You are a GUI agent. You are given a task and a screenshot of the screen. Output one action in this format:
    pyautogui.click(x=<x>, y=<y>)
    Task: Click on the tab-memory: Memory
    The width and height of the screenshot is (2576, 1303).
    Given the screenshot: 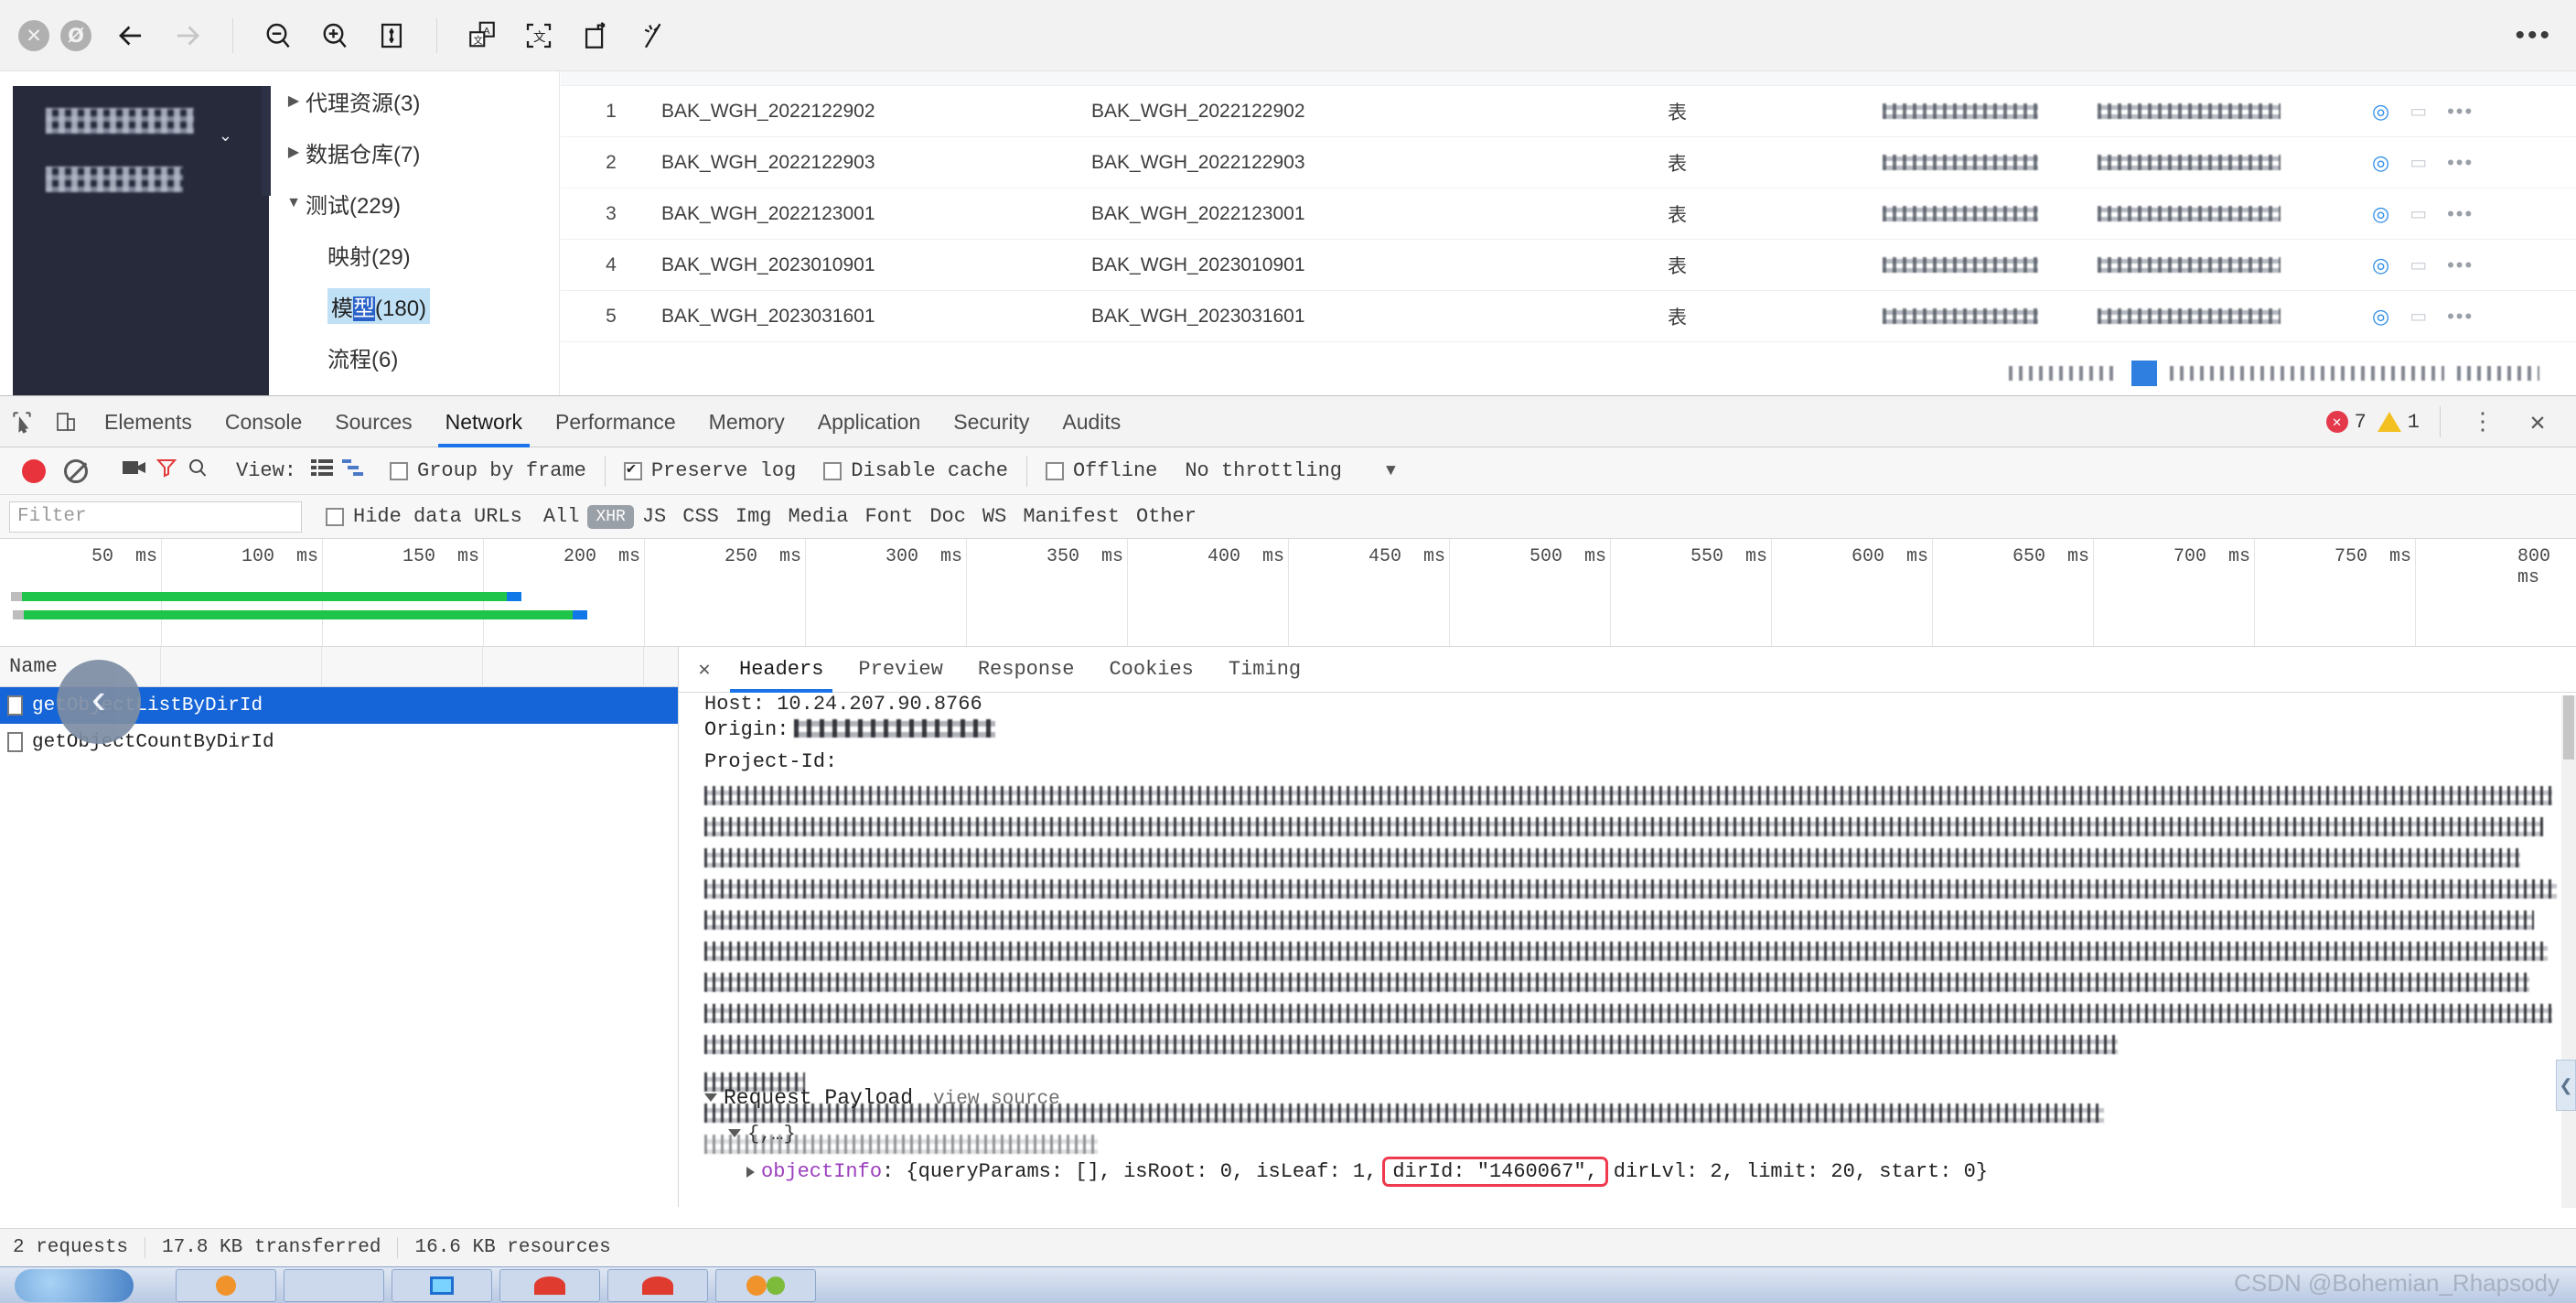 What is the action you would take?
    pyautogui.click(x=746, y=421)
    